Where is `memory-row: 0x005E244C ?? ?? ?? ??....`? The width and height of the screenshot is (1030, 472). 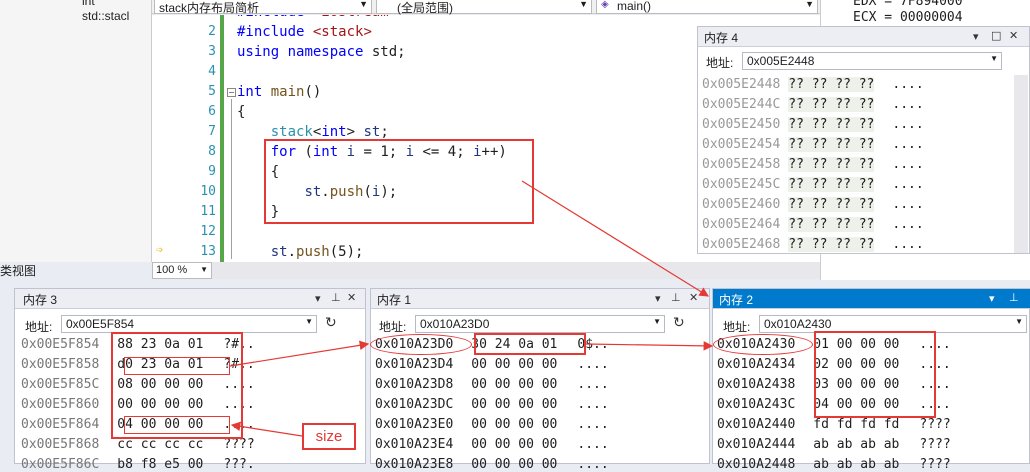 memory-row: 0x005E244C ?? ?? ?? ??.... is located at coordinates (813, 104).